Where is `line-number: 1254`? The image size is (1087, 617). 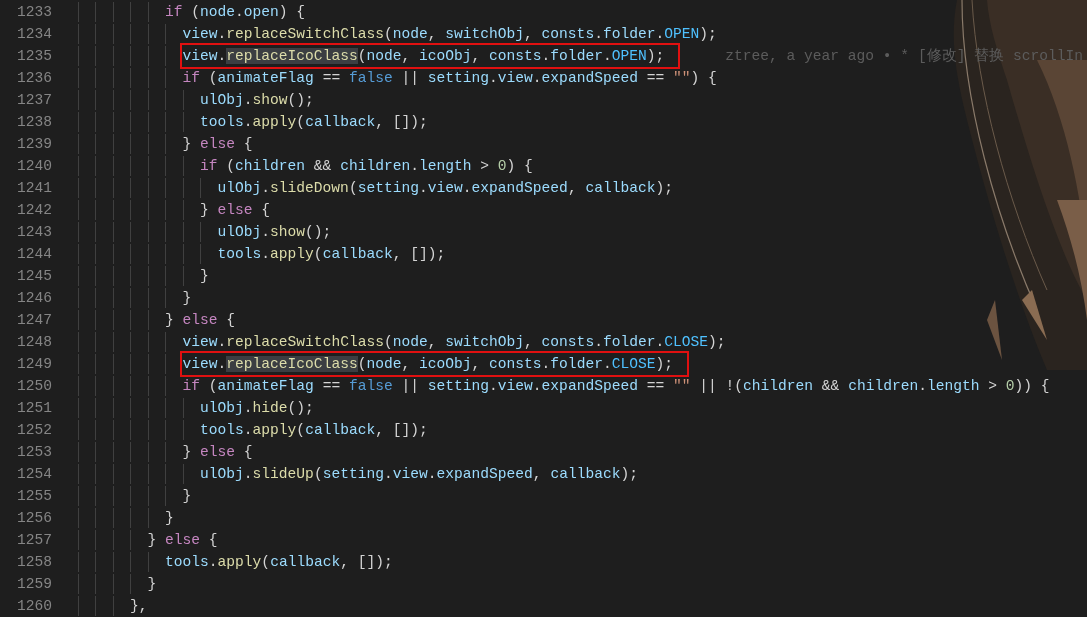
line-number: 1254 is located at coordinates (33, 474).